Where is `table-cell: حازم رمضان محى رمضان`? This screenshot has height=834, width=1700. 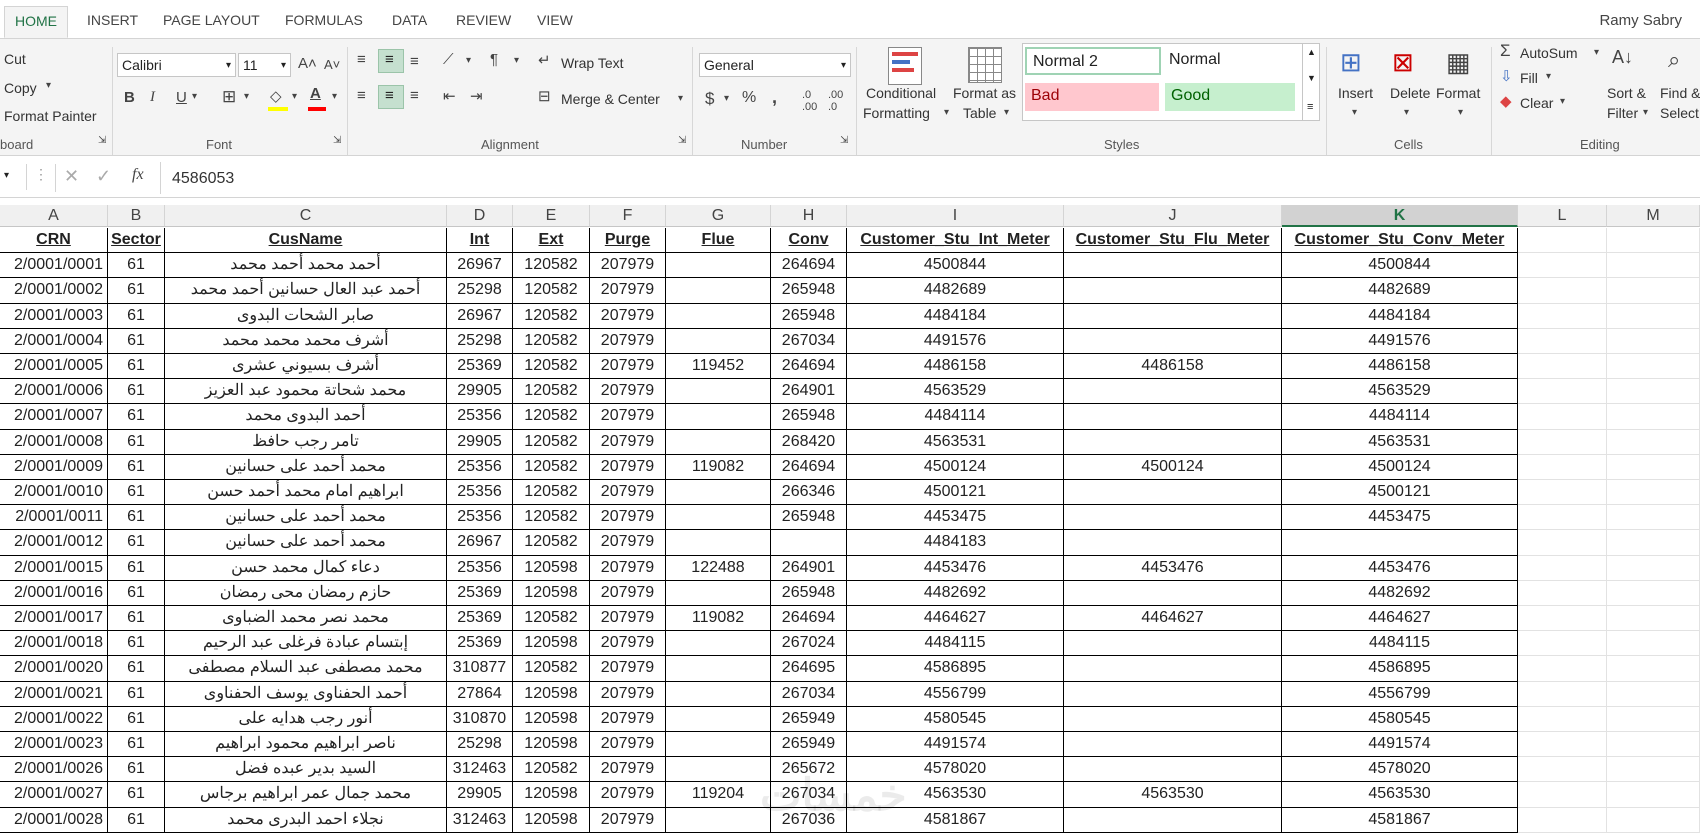 table-cell: حازم رمضان محى رمضان is located at coordinates (306, 593).